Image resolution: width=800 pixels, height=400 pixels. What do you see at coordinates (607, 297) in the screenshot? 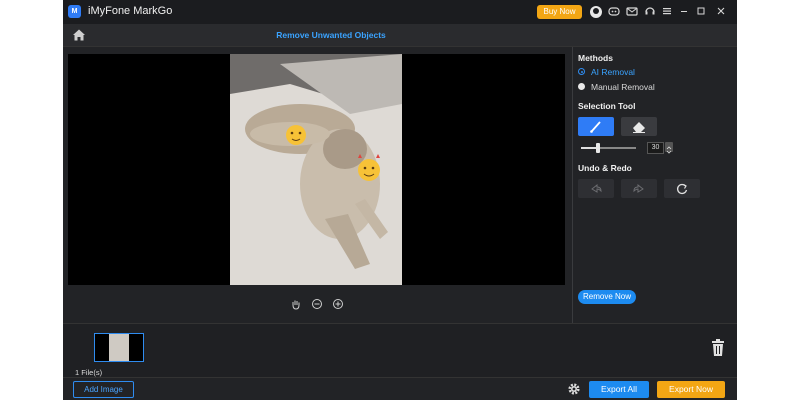
I see `remove-now-button: Remove Now` at bounding box center [607, 297].